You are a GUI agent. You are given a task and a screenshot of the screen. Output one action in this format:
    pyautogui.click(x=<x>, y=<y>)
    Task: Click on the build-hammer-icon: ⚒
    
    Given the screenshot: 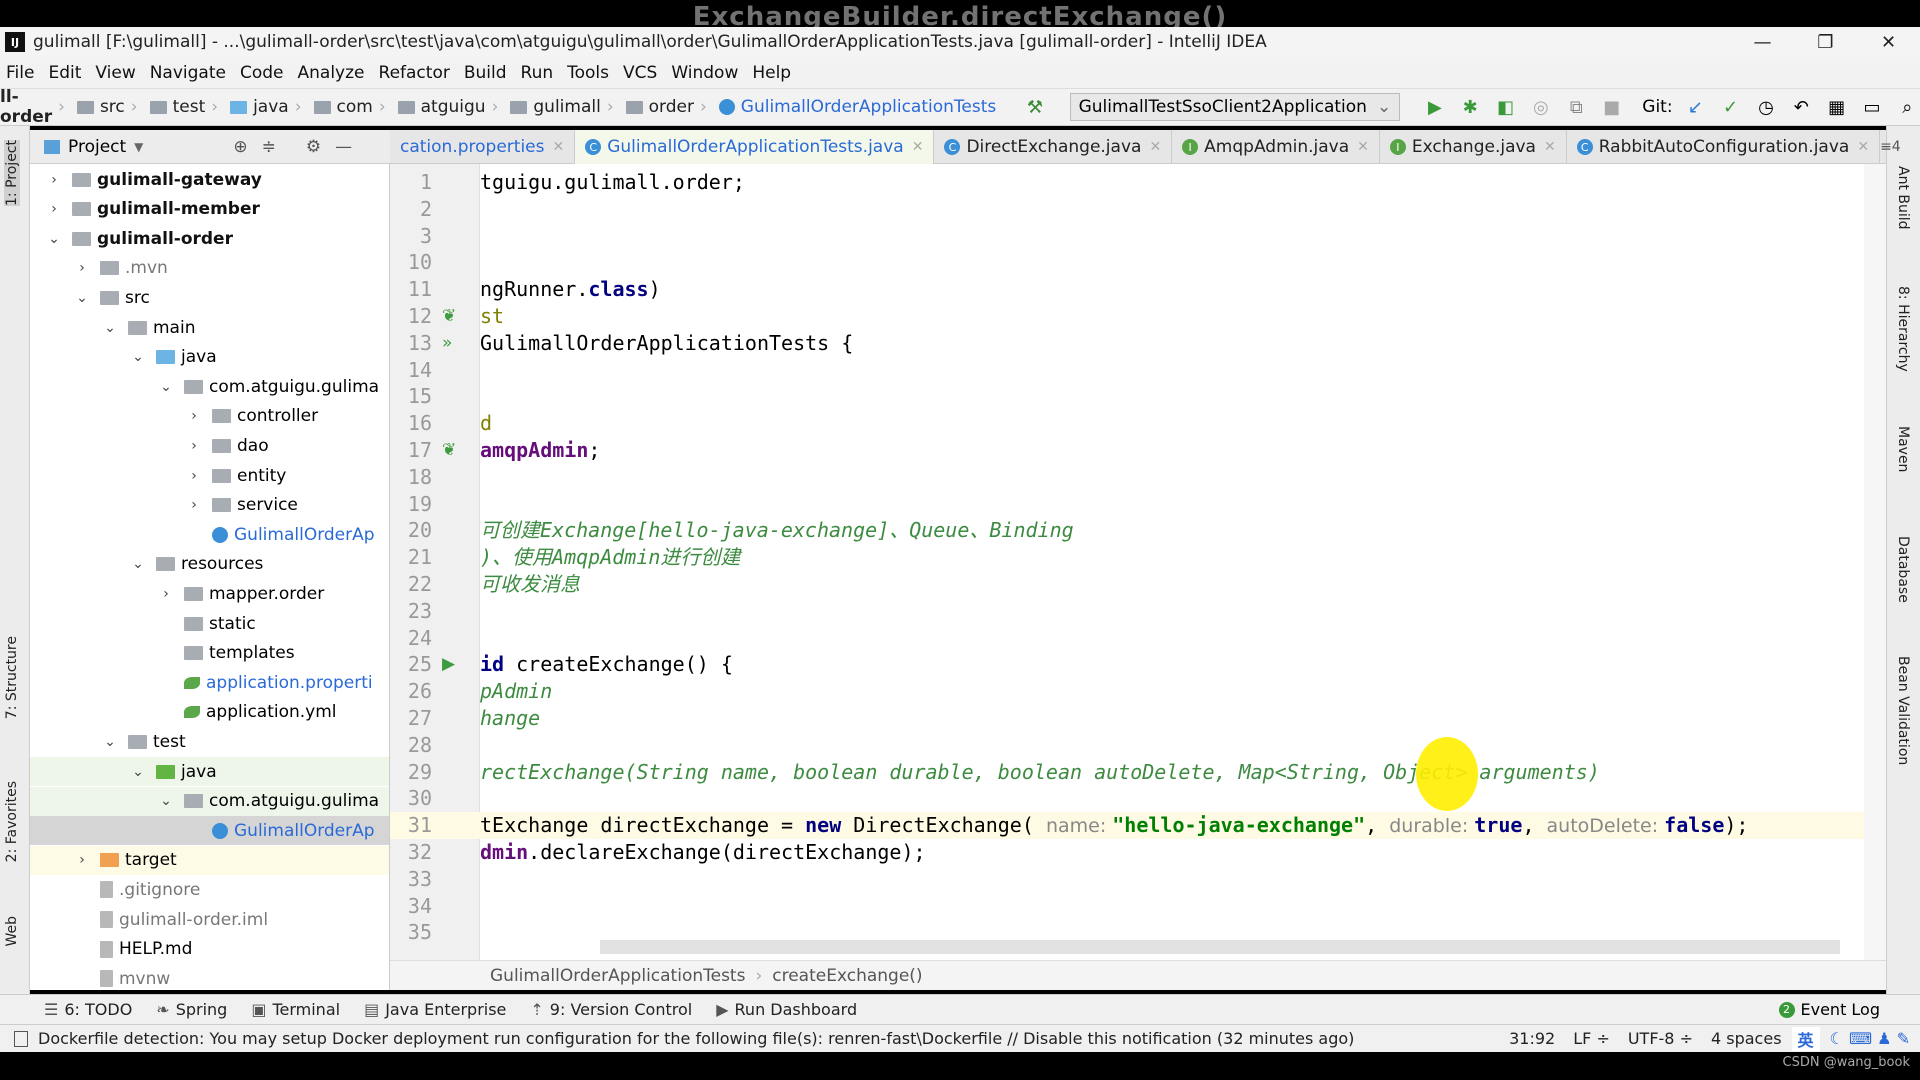 What is the action you would take?
    pyautogui.click(x=1034, y=107)
    